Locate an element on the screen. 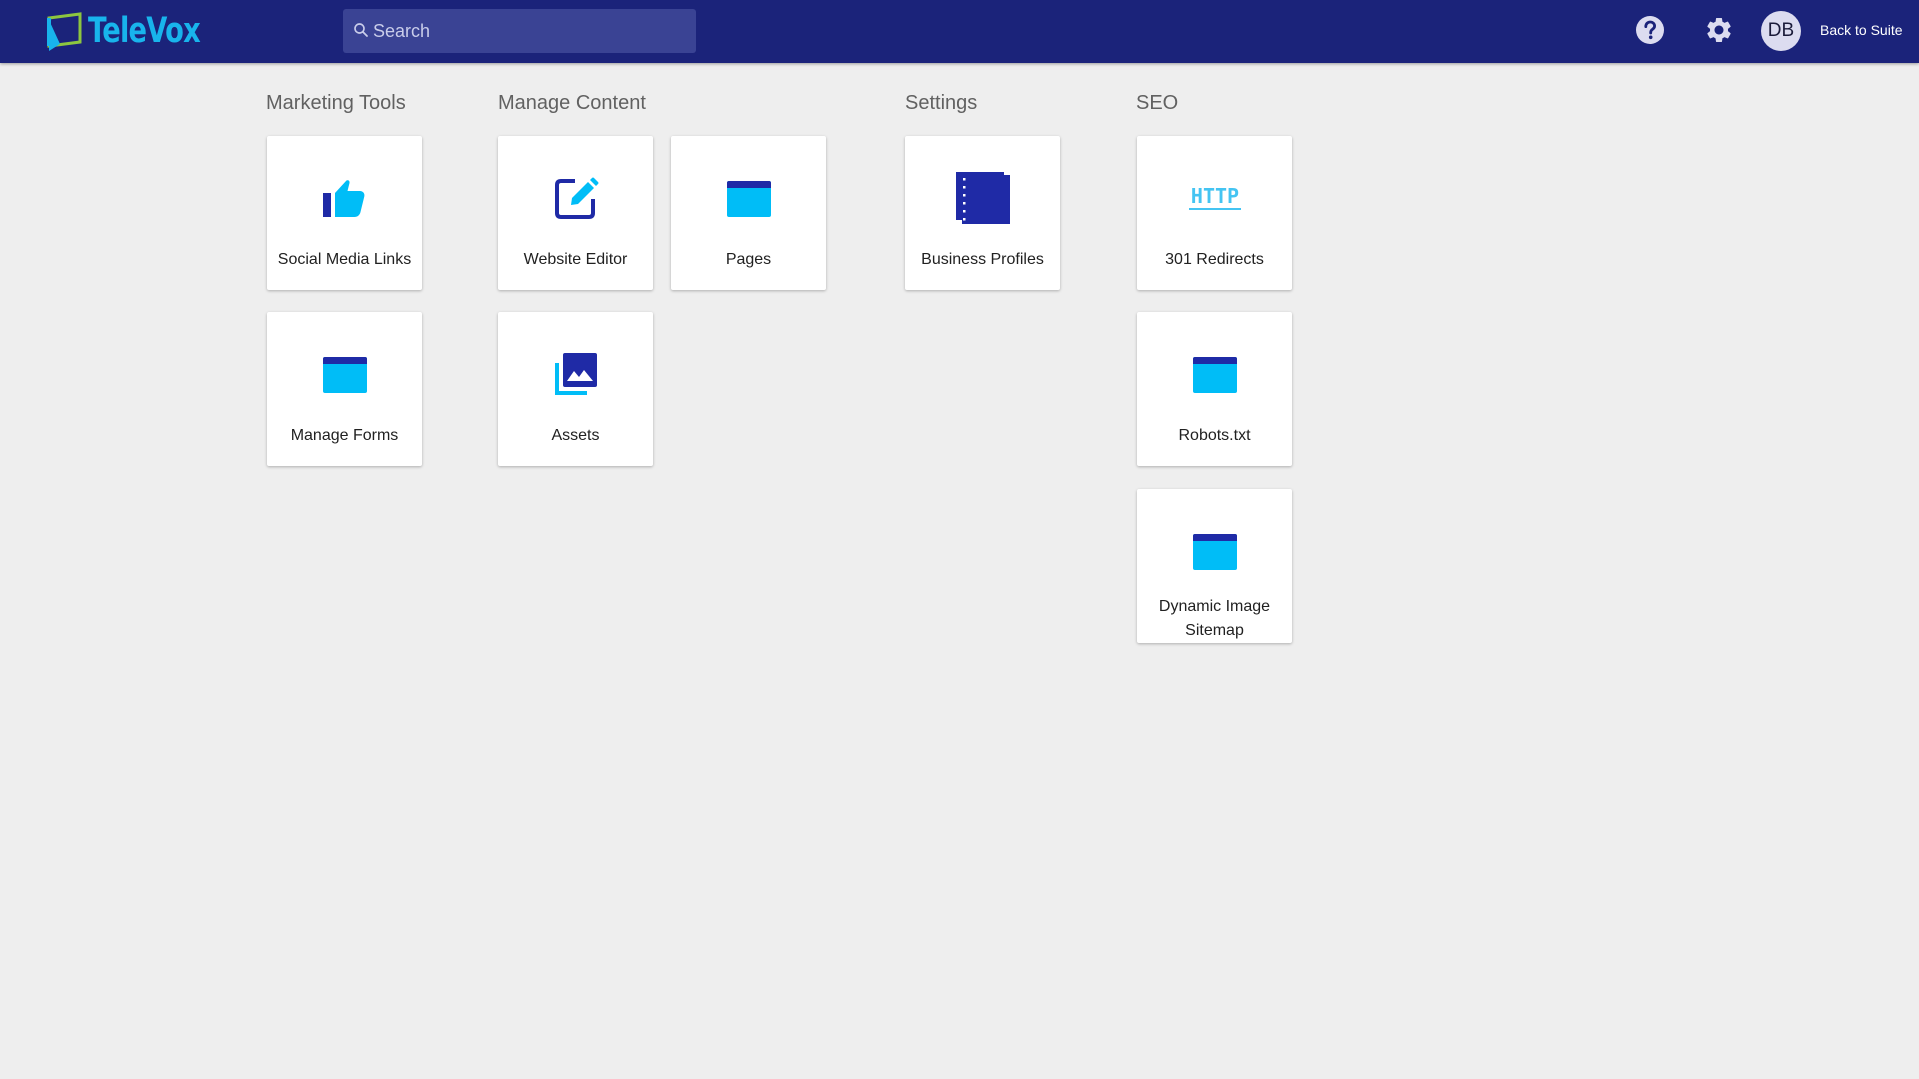 The image size is (1919, 1079). tile-business-profiles: Business Profiles is located at coordinates (982, 213).